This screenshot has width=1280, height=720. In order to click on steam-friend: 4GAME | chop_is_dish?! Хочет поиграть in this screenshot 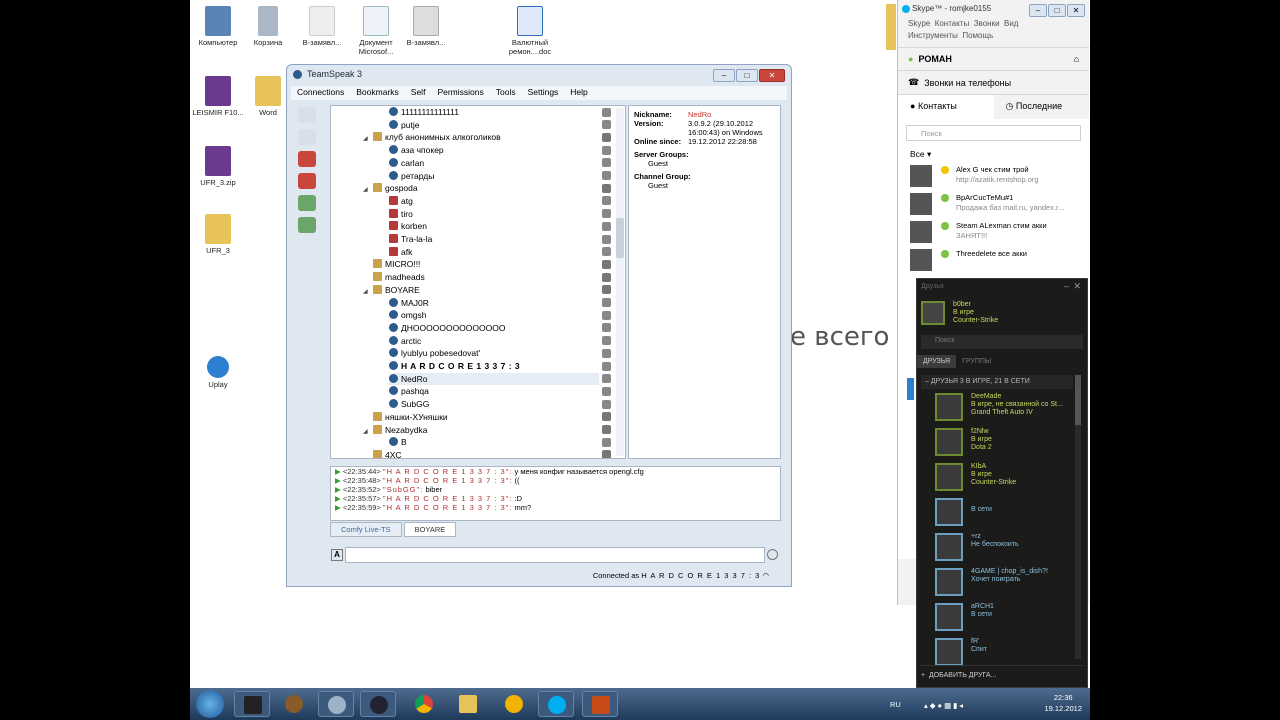, I will do `click(1002, 583)`.